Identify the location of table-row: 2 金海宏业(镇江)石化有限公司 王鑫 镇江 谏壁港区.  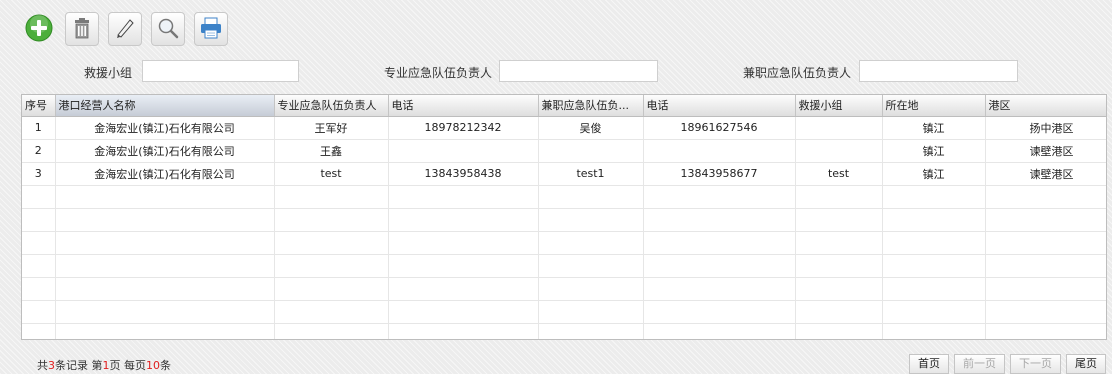
(564, 151).